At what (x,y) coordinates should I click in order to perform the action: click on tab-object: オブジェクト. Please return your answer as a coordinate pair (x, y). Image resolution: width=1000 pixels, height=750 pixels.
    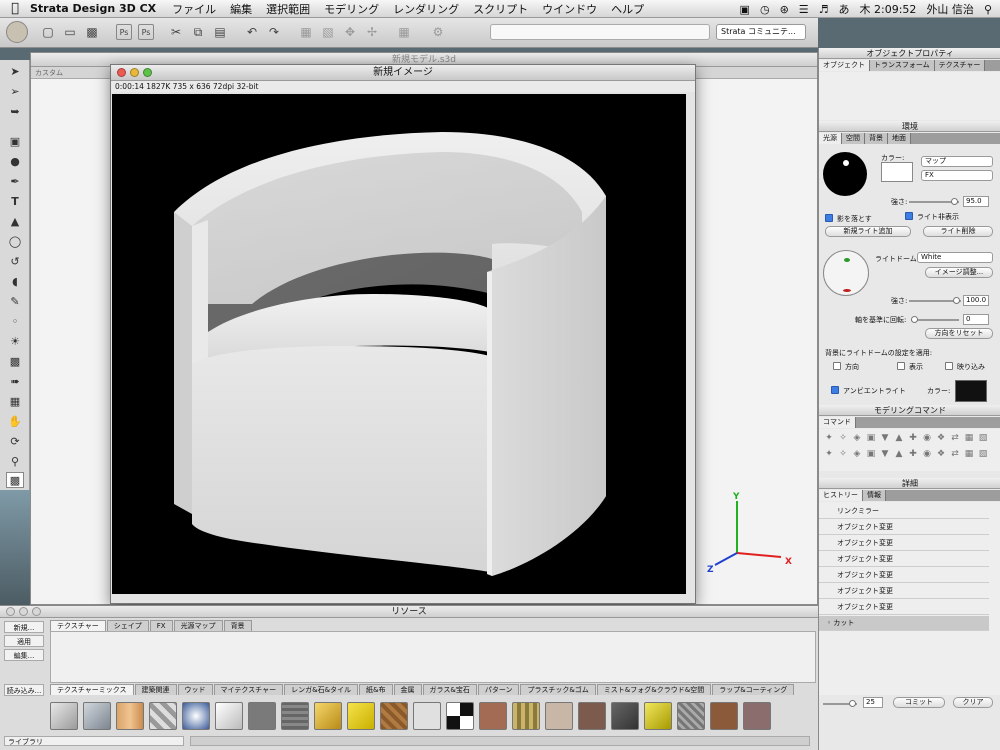
    Looking at the image, I should click on (844, 65).